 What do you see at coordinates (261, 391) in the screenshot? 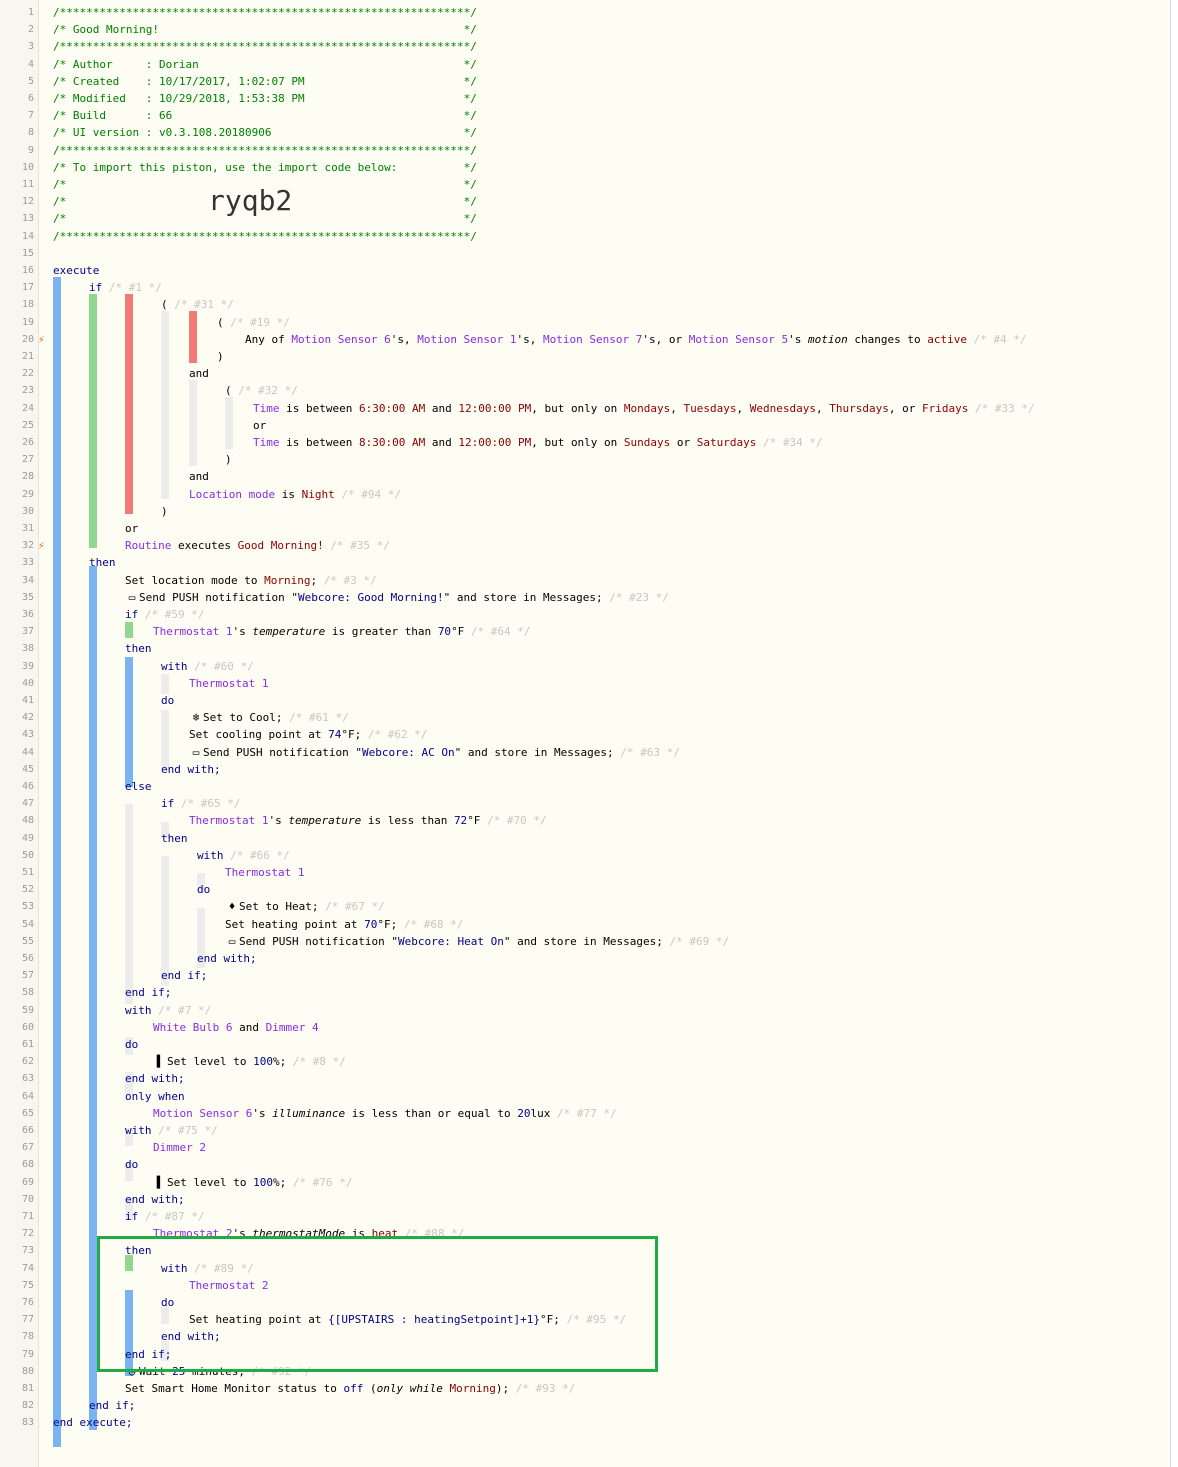
I see `code-line: ( /* #32 */` at bounding box center [261, 391].